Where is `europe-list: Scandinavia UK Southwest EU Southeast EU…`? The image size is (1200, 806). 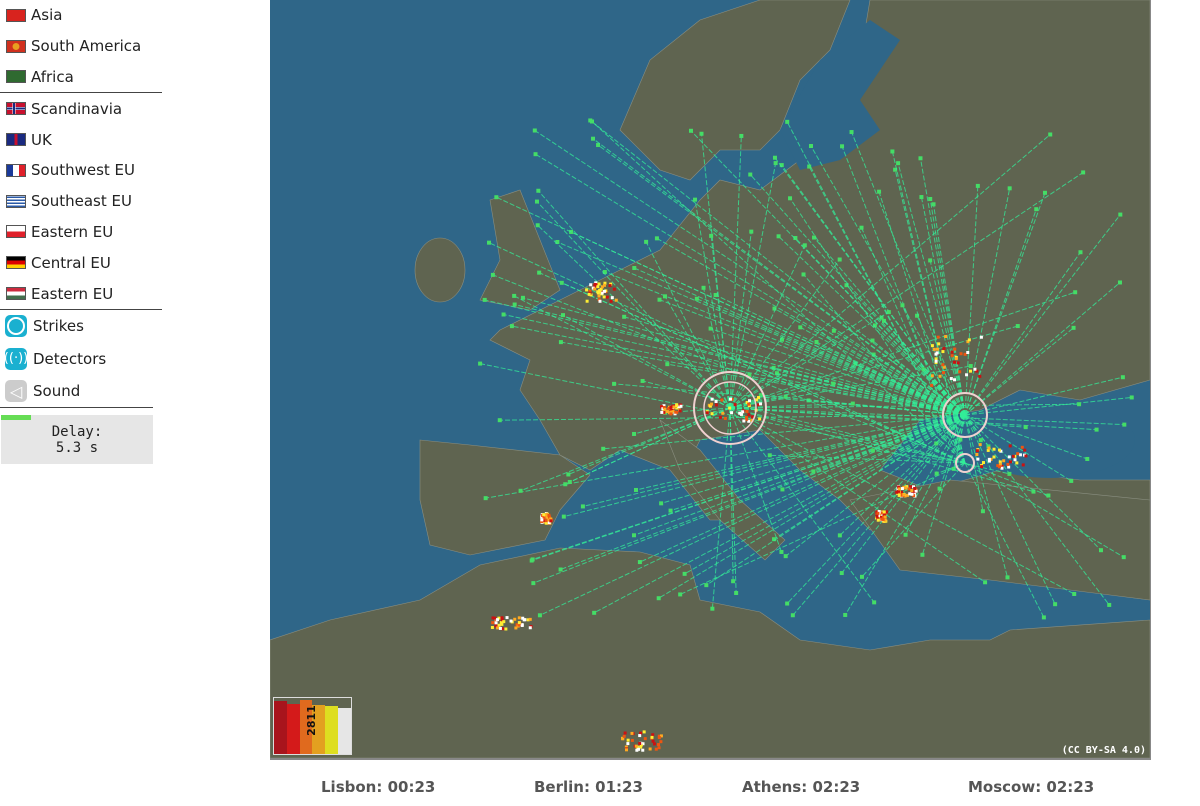
europe-list: Scandinavia UK Southwest EU Southeast EU… is located at coordinates (82, 201).